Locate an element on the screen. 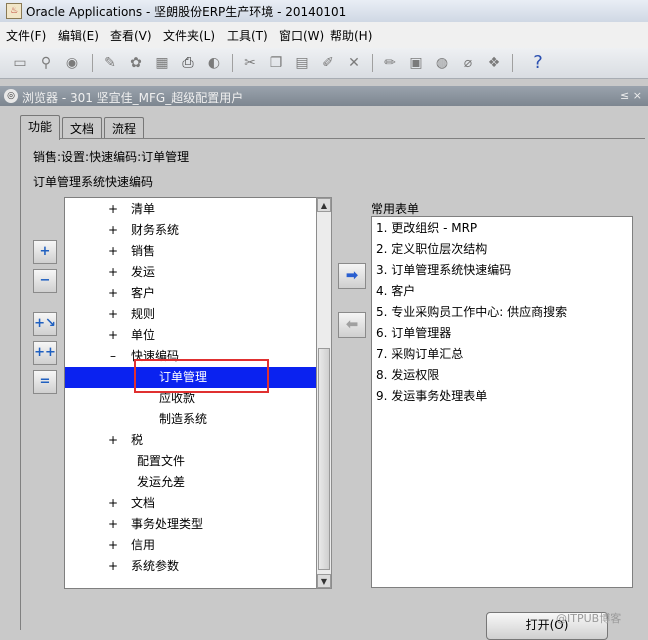 The height and width of the screenshot is (640, 648). tab-functions: 功能 is located at coordinates (40, 127).